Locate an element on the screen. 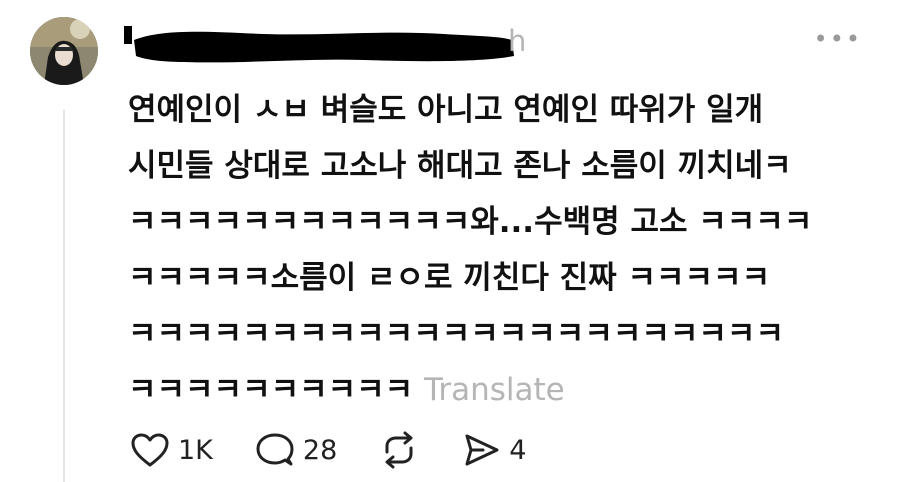 The height and width of the screenshot is (482, 900). more-dots-icon: ••• is located at coordinates (838, 39).